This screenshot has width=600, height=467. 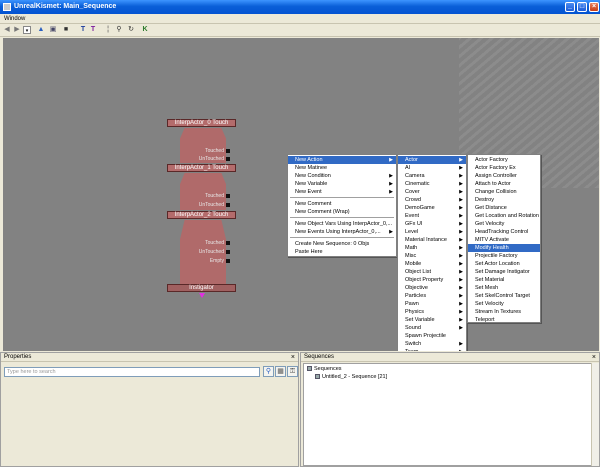 What do you see at coordinates (432, 312) in the screenshot?
I see `action-menu-item: Physics ▶` at bounding box center [432, 312].